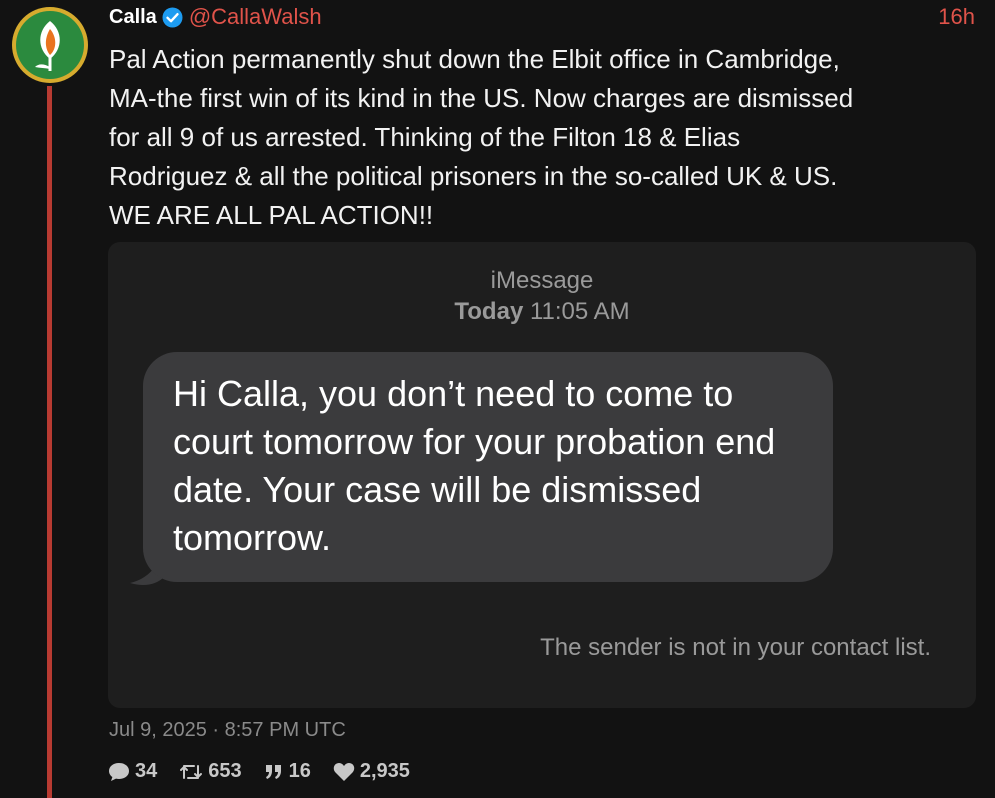 This screenshot has width=995, height=798. I want to click on heart-icon, so click(344, 771).